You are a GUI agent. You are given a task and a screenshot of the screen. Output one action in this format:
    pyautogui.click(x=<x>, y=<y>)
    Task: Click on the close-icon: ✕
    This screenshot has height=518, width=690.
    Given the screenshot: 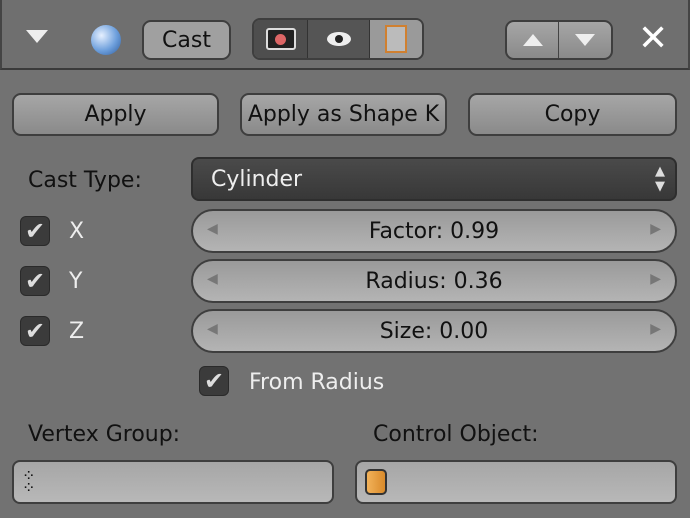 What is the action you would take?
    pyautogui.click(x=653, y=39)
    